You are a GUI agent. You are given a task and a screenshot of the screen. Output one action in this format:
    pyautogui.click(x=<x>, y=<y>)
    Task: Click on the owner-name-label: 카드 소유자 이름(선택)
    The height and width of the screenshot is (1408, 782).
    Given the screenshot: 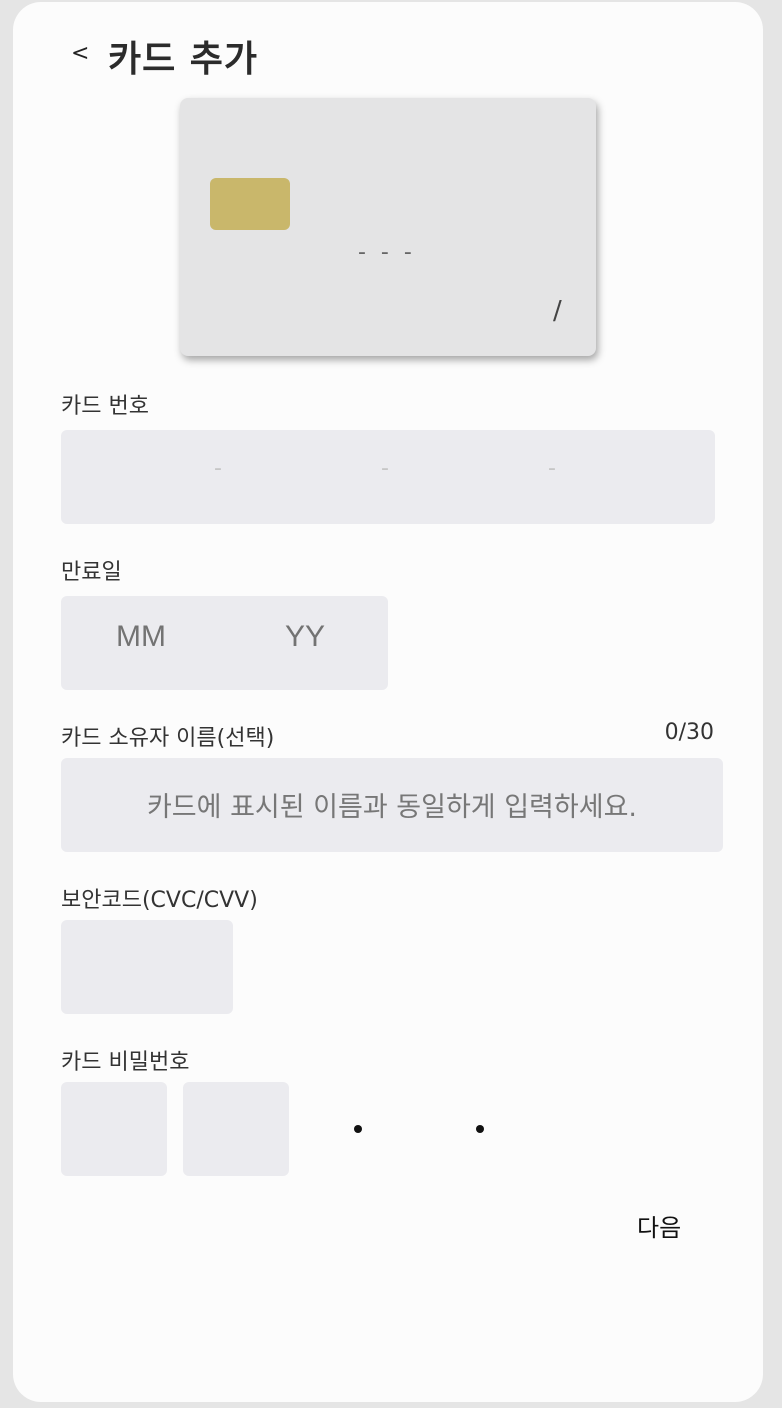 What is the action you would take?
    pyautogui.click(x=168, y=738)
    